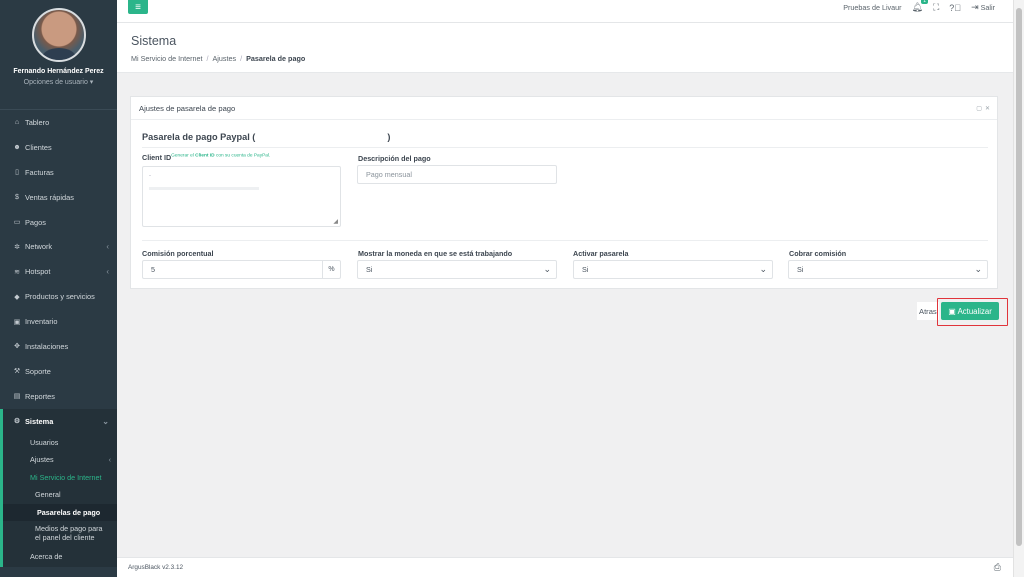 The image size is (1024, 577). I want to click on cogs-icon: ⚙, so click(17, 422).